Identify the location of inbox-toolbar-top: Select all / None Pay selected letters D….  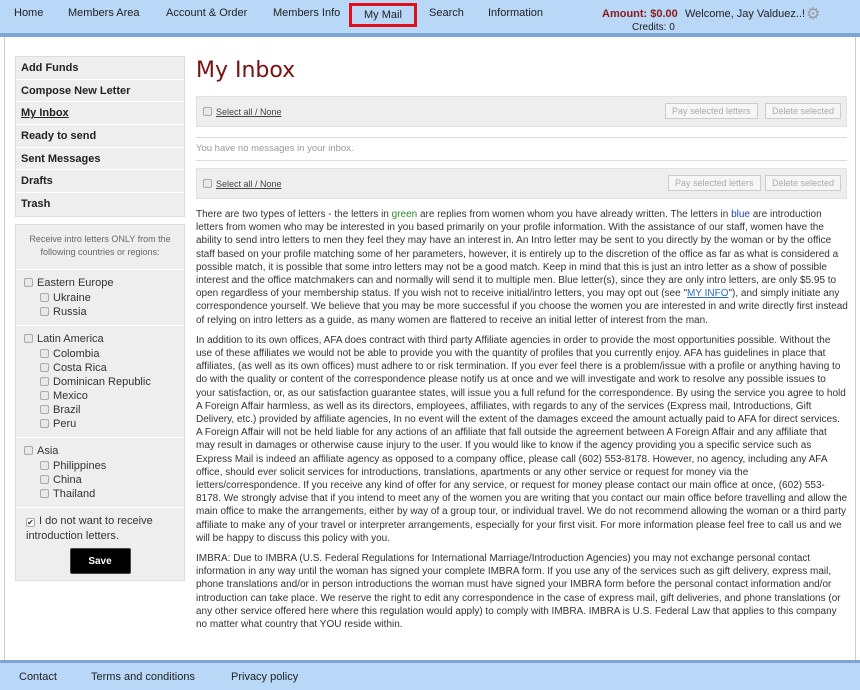
(521, 111).